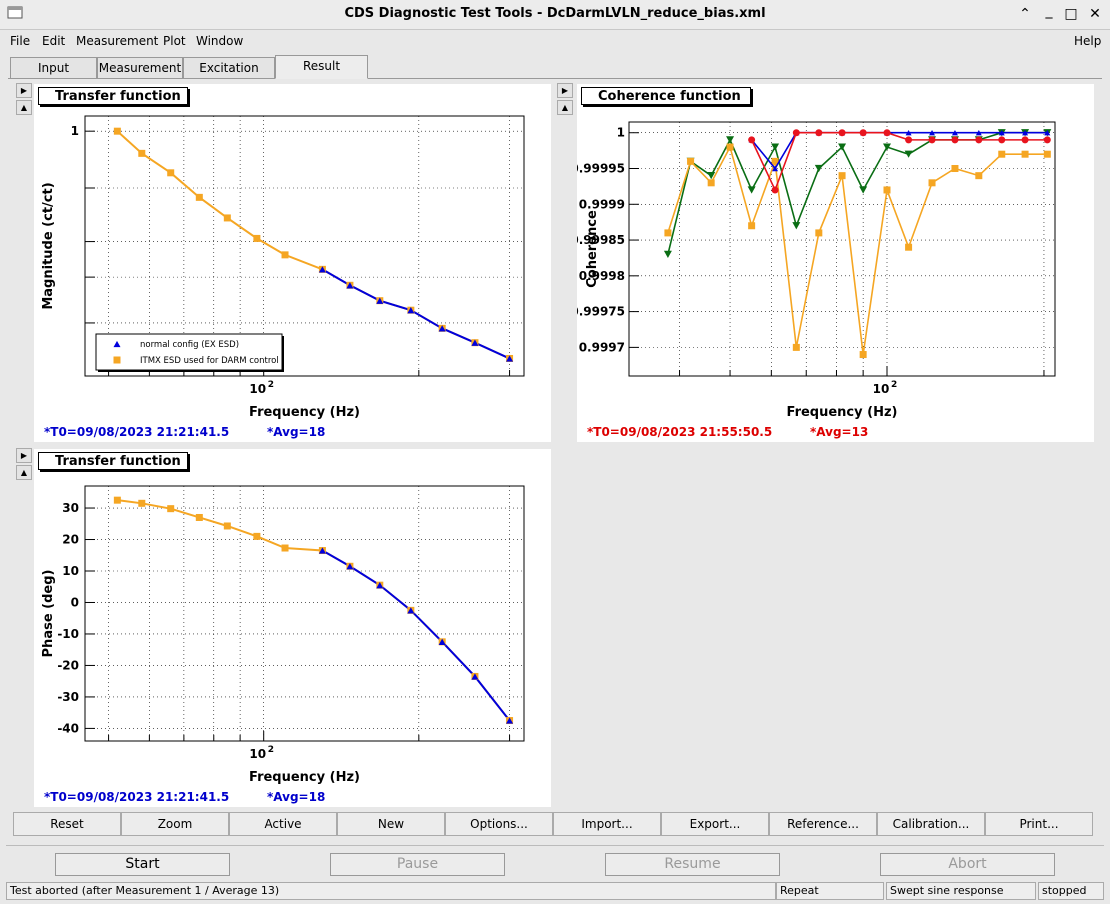 This screenshot has width=1110, height=904. Describe the element at coordinates (117, 360) in the screenshot. I see `legend-marker-itmx` at that location.